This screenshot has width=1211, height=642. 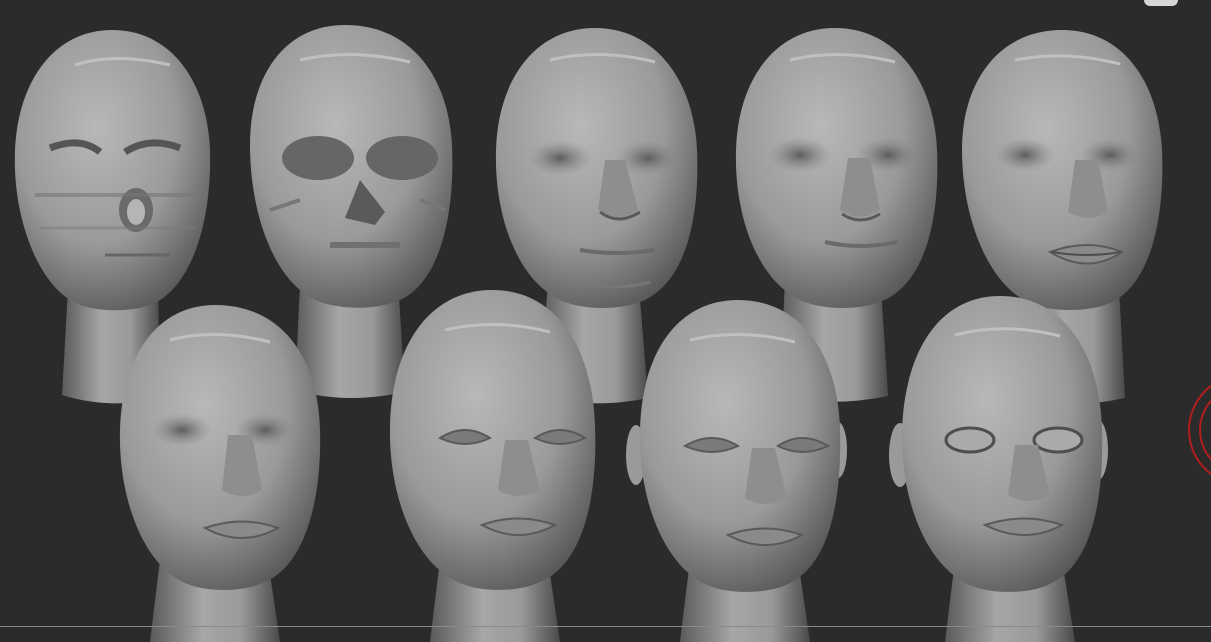 What do you see at coordinates (605, 626) in the screenshot?
I see `viewport-bottom-divider` at bounding box center [605, 626].